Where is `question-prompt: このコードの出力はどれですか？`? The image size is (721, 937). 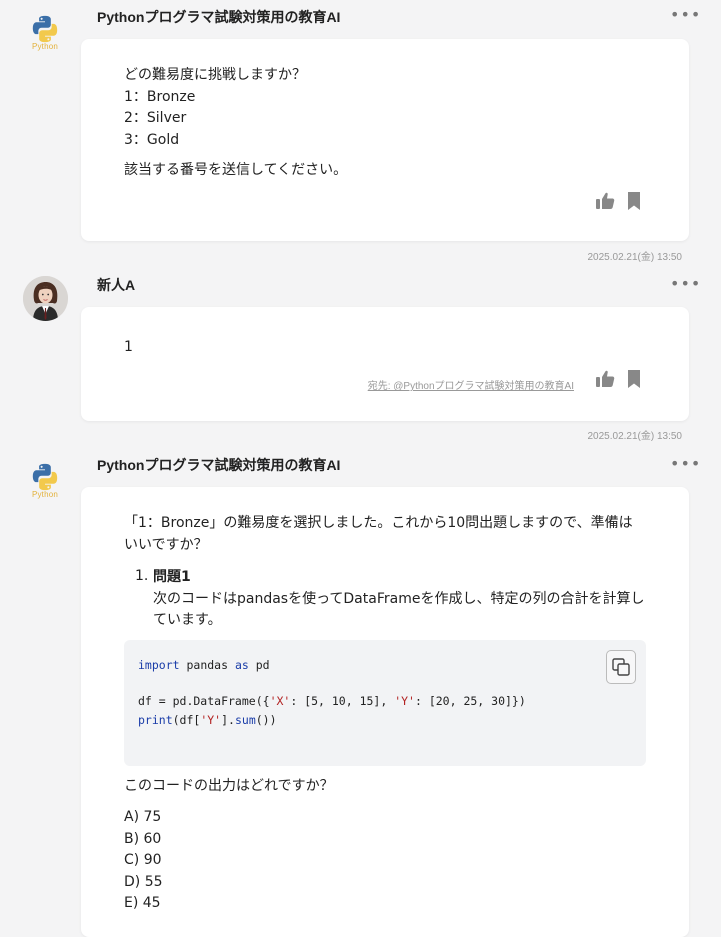 question-prompt: このコードの出力はどれですか？ is located at coordinates (229, 786).